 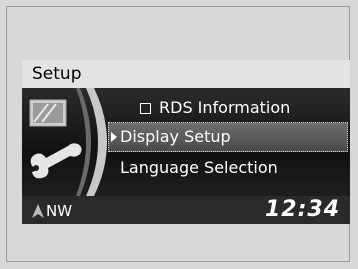 What do you see at coordinates (231, 168) in the screenshot?
I see `menu-item-language-selection: Language Selection` at bounding box center [231, 168].